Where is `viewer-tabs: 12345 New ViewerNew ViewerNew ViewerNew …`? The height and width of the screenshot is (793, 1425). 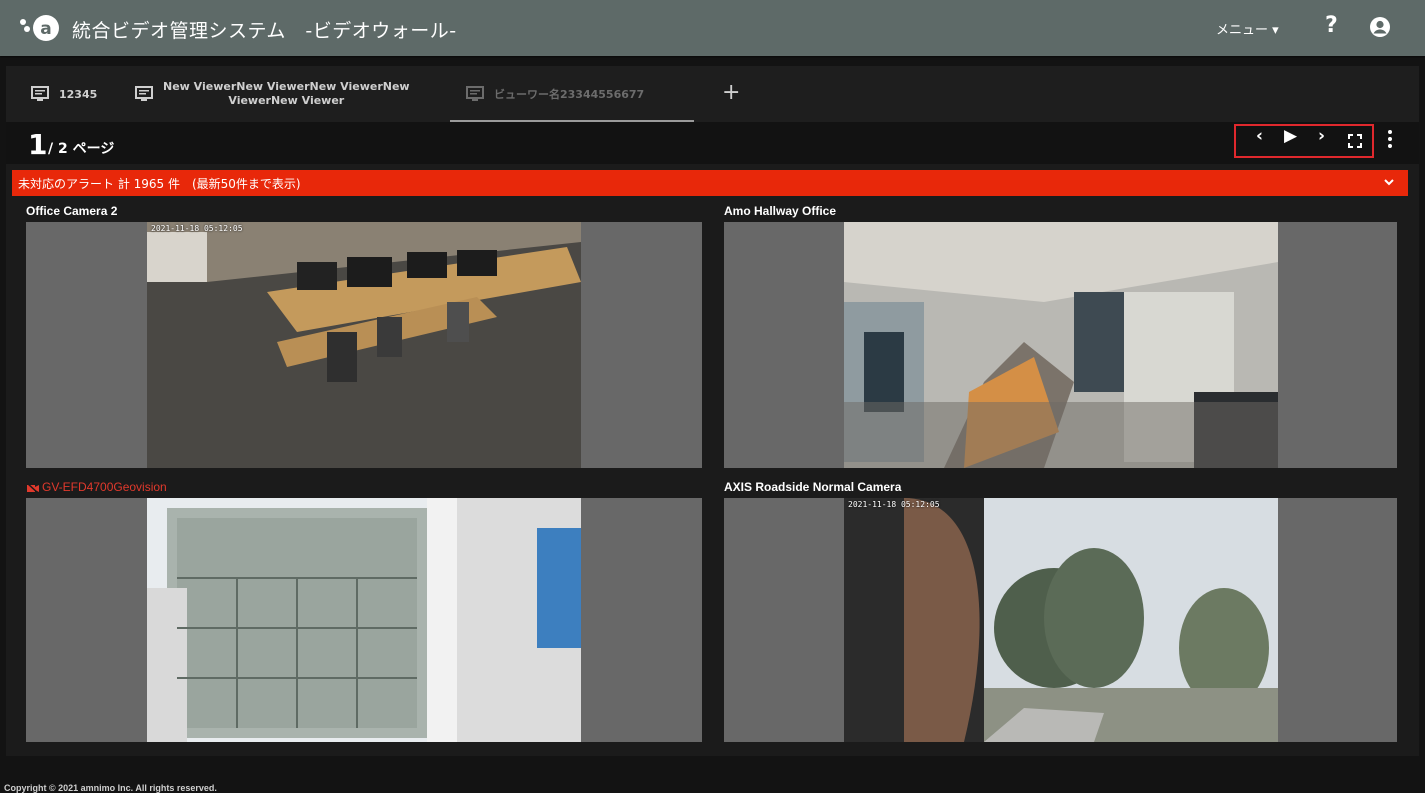 viewer-tabs: 12345 New ViewerNew ViewerNew ViewerNew … is located at coordinates (712, 94).